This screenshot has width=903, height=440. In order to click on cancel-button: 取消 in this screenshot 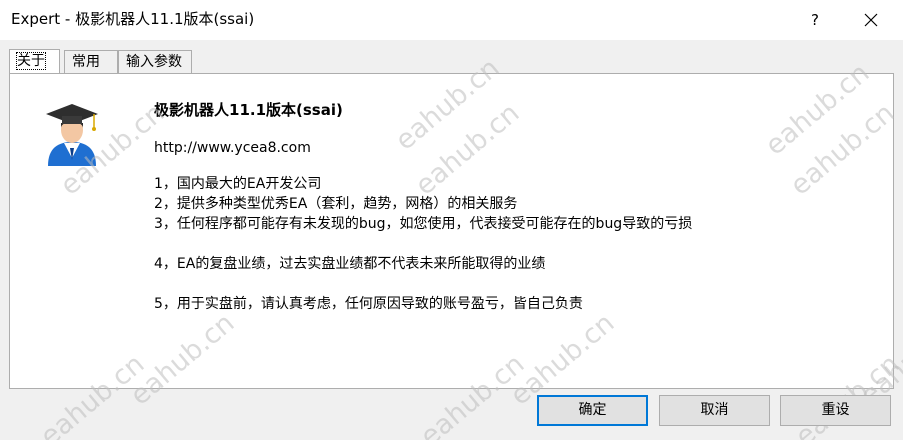, I will do `click(714, 410)`.